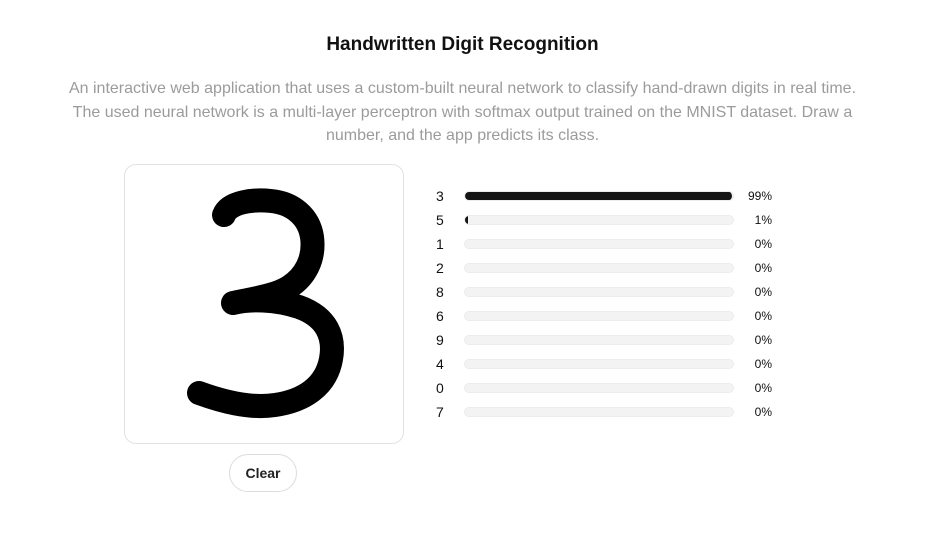 Image resolution: width=925 pixels, height=535 pixels. Describe the element at coordinates (759, 196) in the screenshot. I see `prediction-percent: 99%` at that location.